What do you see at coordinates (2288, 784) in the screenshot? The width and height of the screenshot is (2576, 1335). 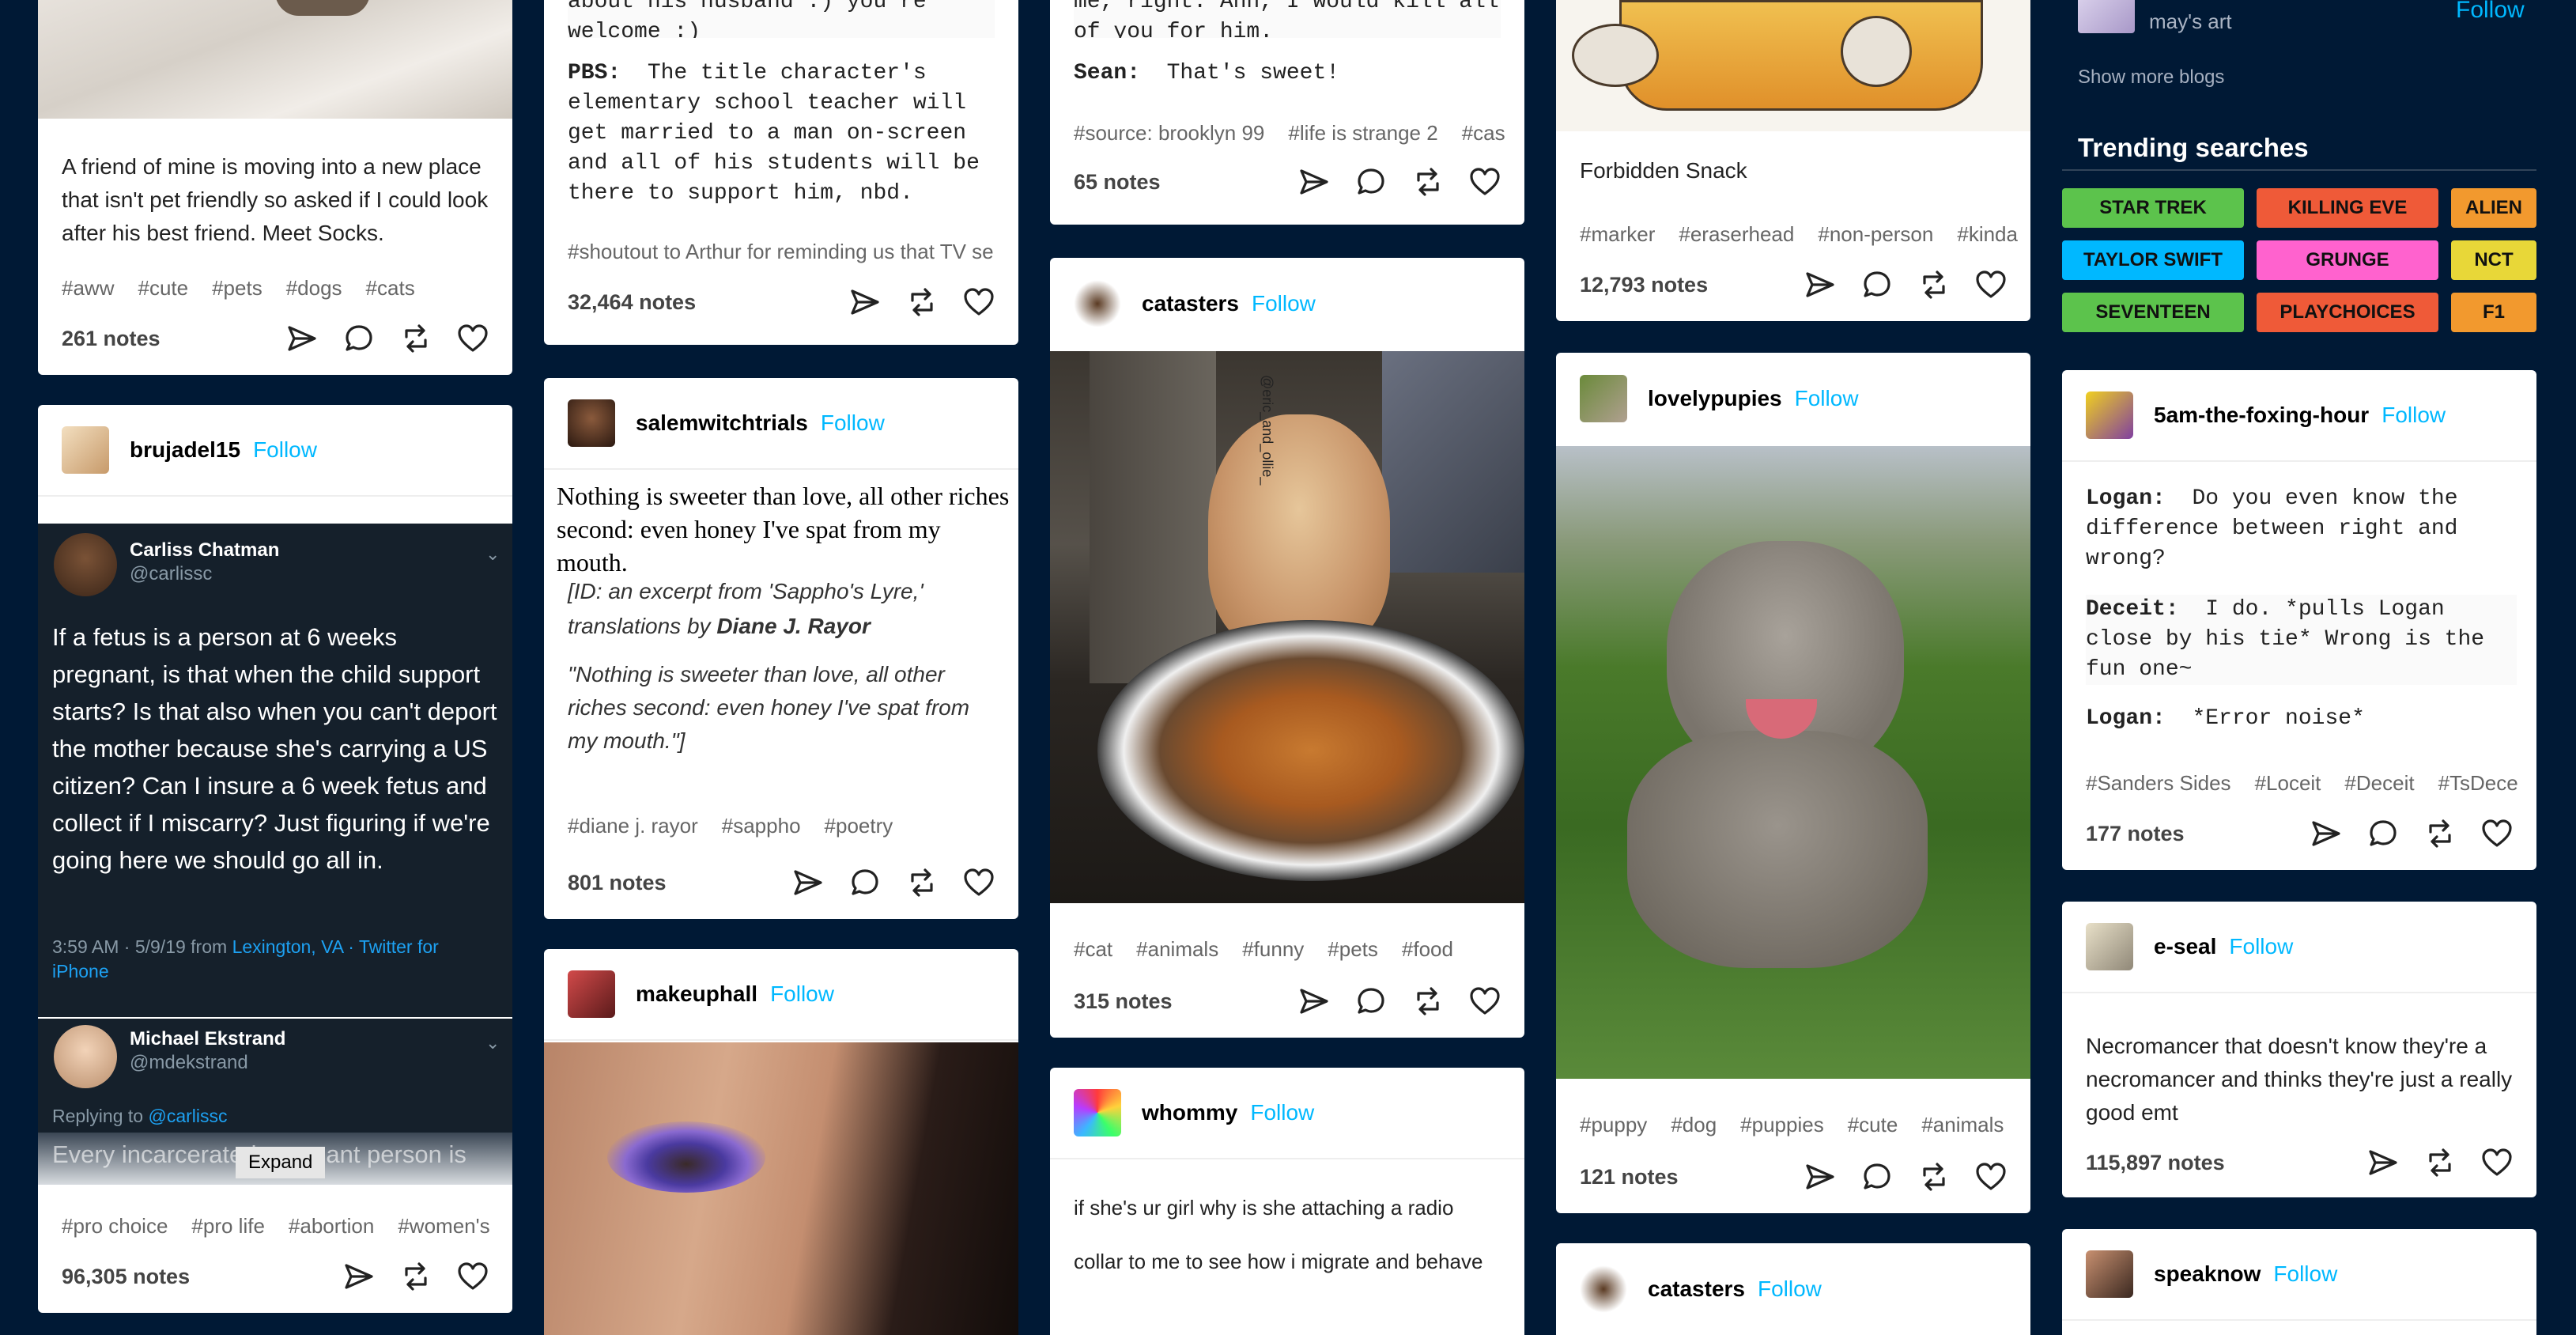 I see `tag: #Loceit` at bounding box center [2288, 784].